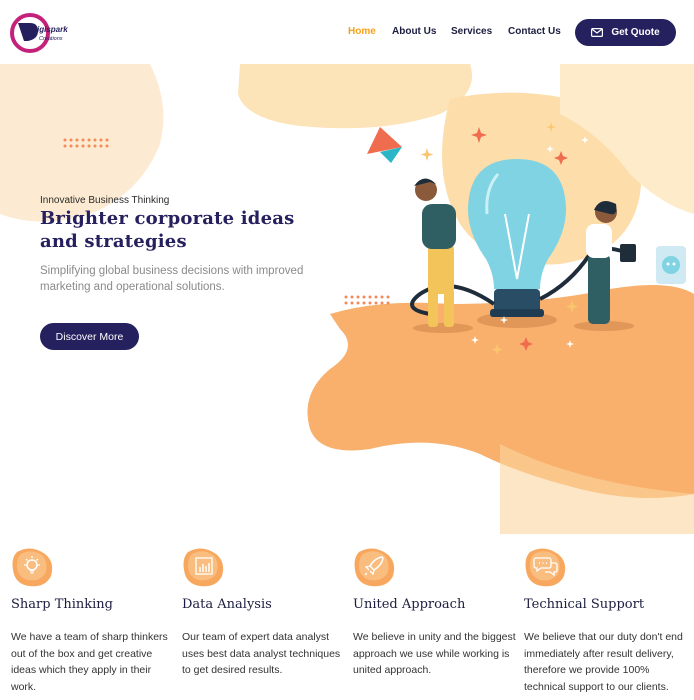 The height and width of the screenshot is (700, 694). Describe the element at coordinates (471, 31) in the screenshot. I see `nav-services: Services` at that location.